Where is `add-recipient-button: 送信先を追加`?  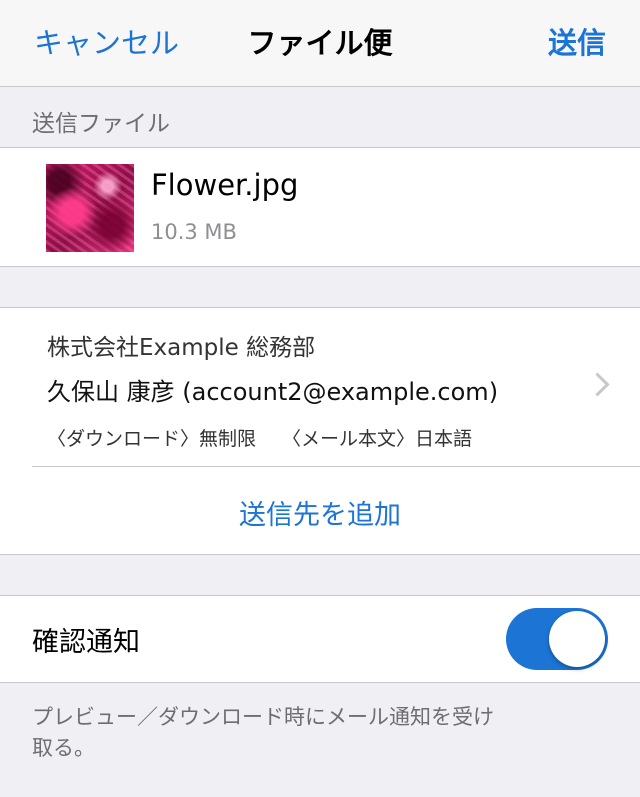 add-recipient-button: 送信先を追加 is located at coordinates (320, 512).